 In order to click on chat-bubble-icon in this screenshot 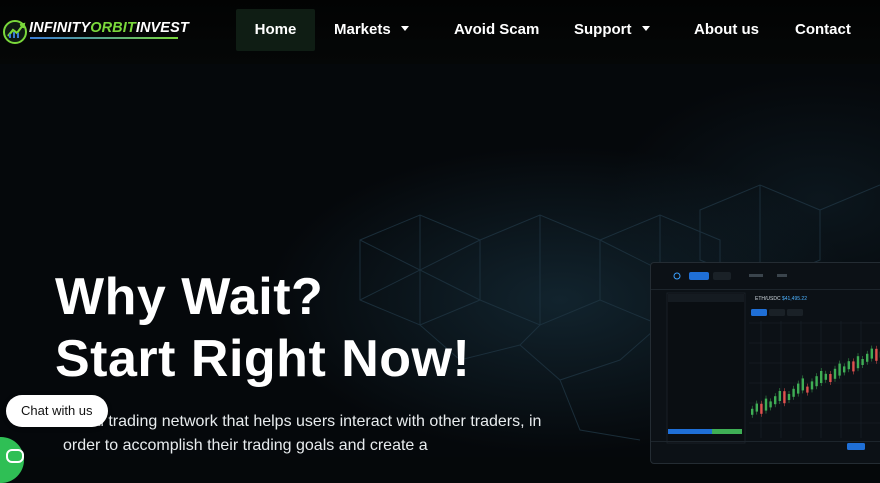, I will do `click(15, 456)`.